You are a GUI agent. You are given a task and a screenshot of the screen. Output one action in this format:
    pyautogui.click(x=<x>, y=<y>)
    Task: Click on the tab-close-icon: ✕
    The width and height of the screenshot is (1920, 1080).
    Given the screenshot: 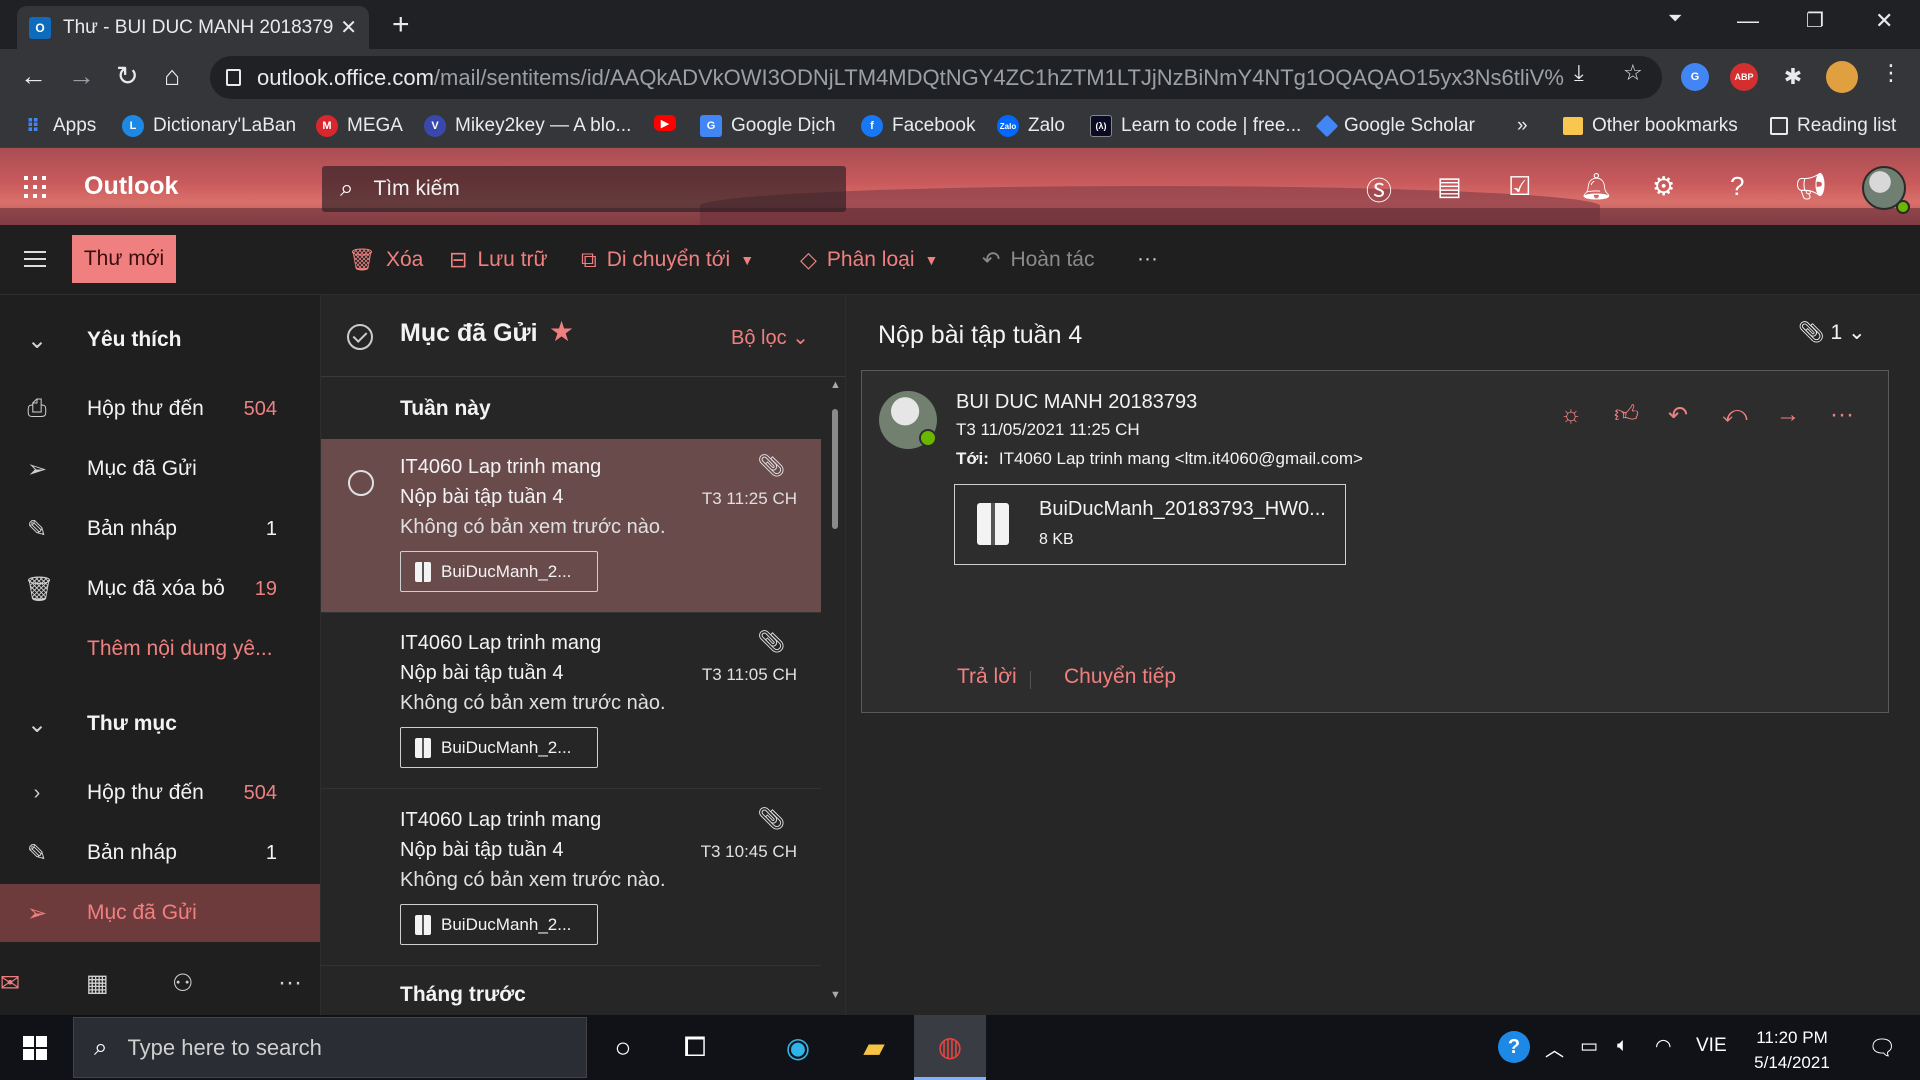 What is the action you would take?
    pyautogui.click(x=348, y=27)
    